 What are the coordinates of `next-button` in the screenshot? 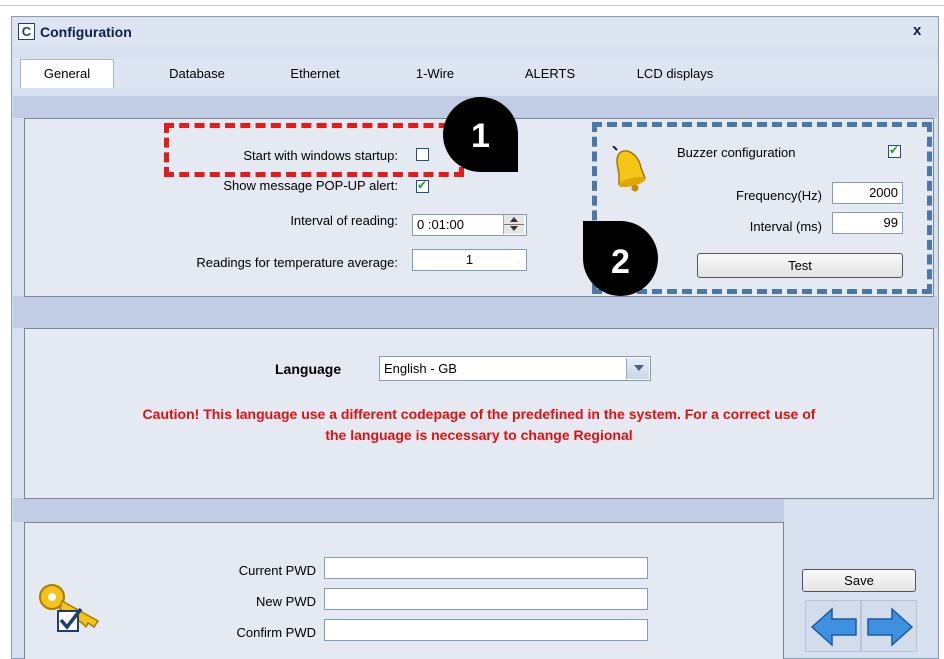 It's located at (889, 626).